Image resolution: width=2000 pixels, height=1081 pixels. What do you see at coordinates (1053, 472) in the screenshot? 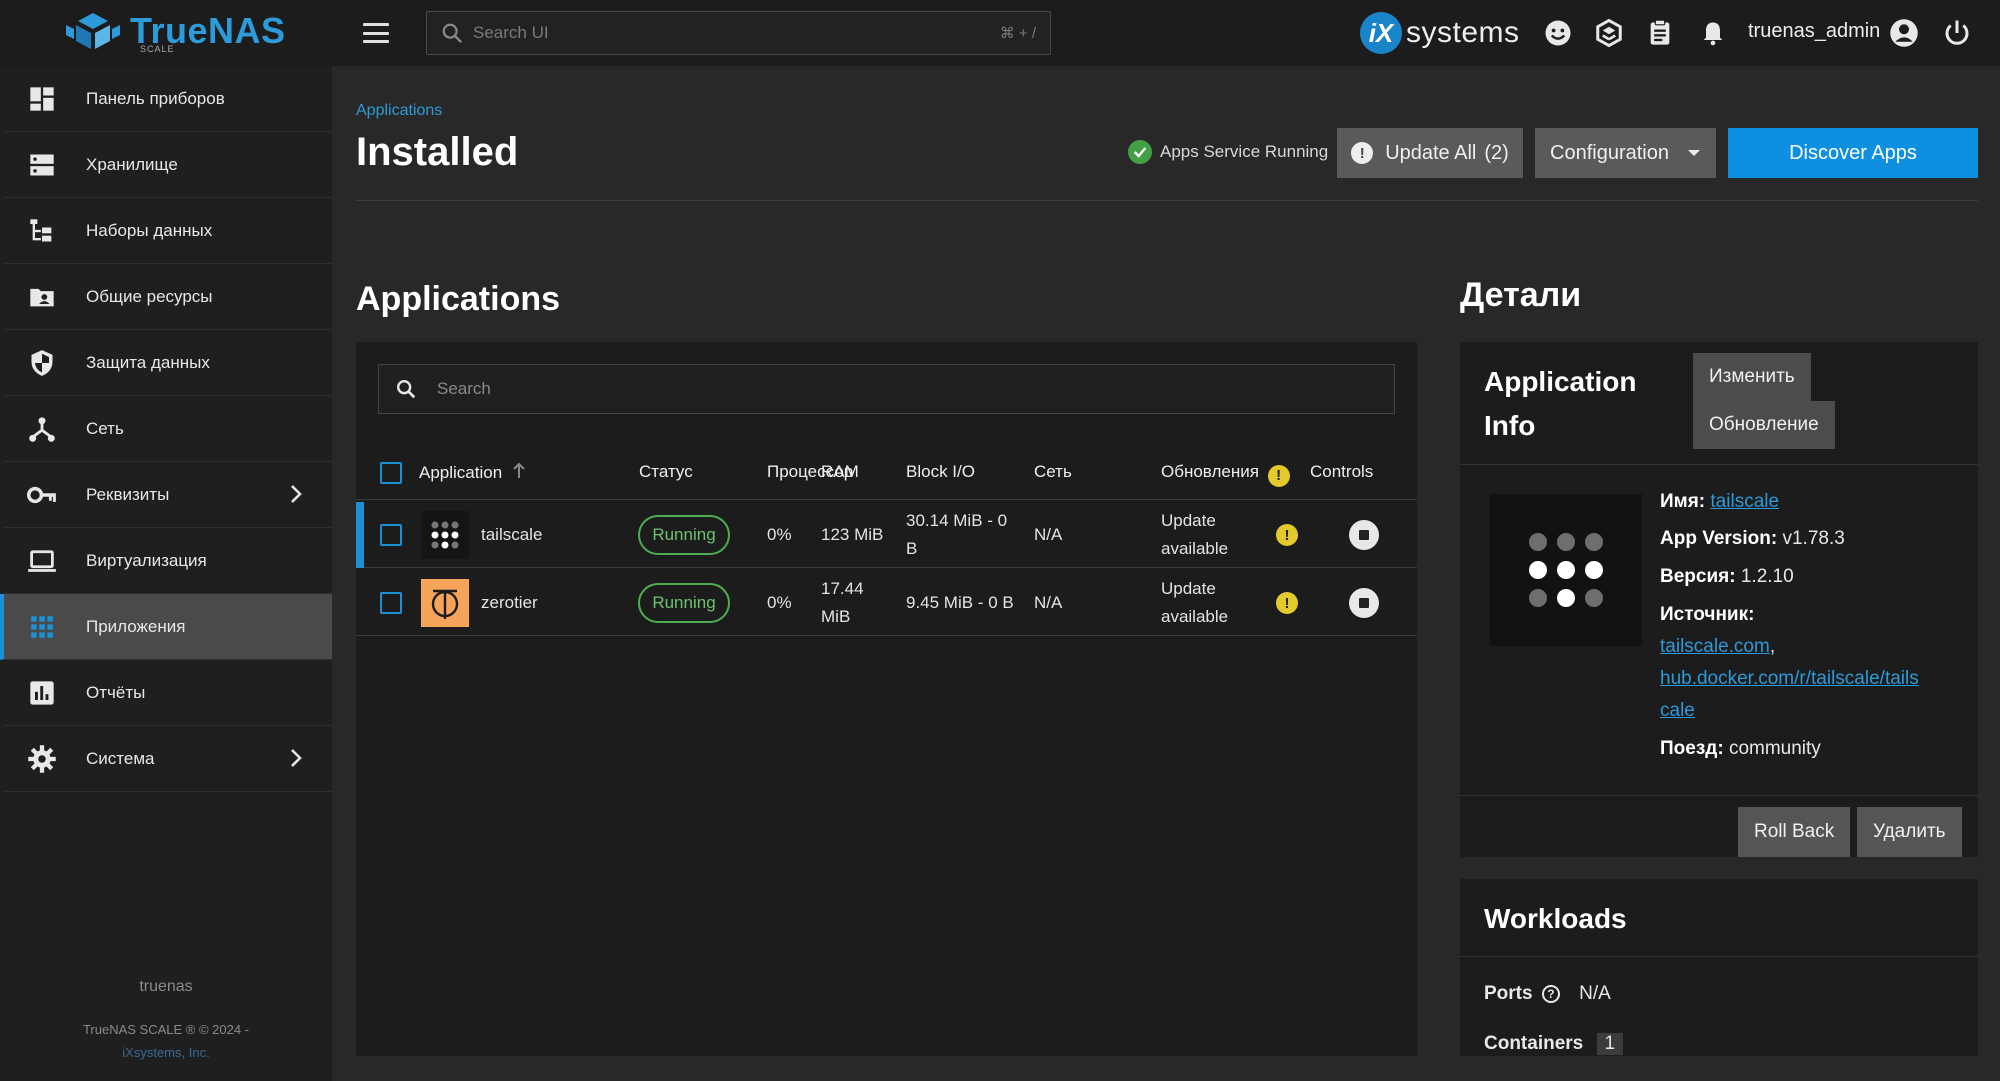
I see `column-network: Сеть` at bounding box center [1053, 472].